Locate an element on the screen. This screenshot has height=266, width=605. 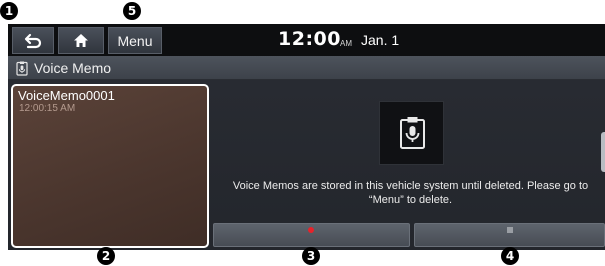
callout-badge-3: 3 is located at coordinates (311, 256).